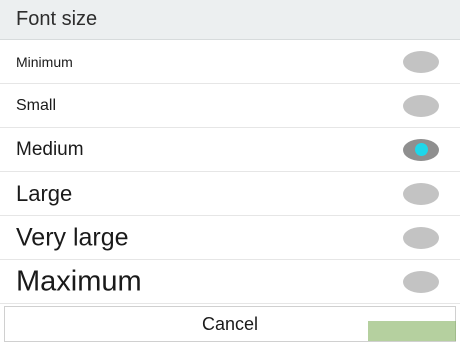 Image resolution: width=460 pixels, height=345 pixels. What do you see at coordinates (412, 331) in the screenshot?
I see `wikihow-watermark-logo` at bounding box center [412, 331].